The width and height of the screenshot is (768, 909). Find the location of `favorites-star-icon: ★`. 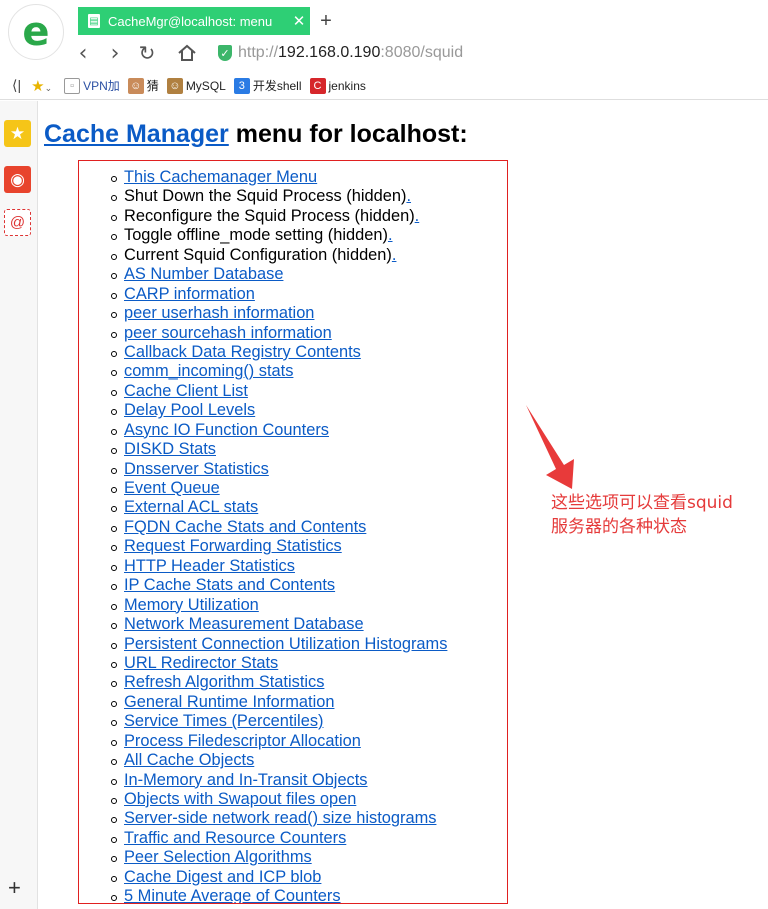

favorites-star-icon: ★ is located at coordinates (17, 133).